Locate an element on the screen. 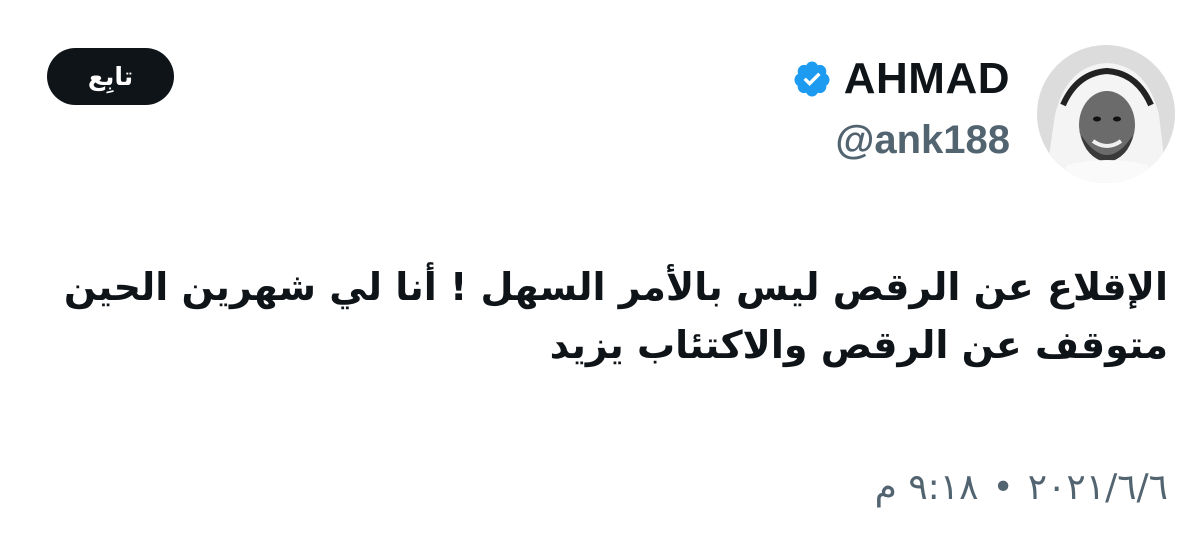  author-display-name: AHMAD is located at coordinates (927, 79).